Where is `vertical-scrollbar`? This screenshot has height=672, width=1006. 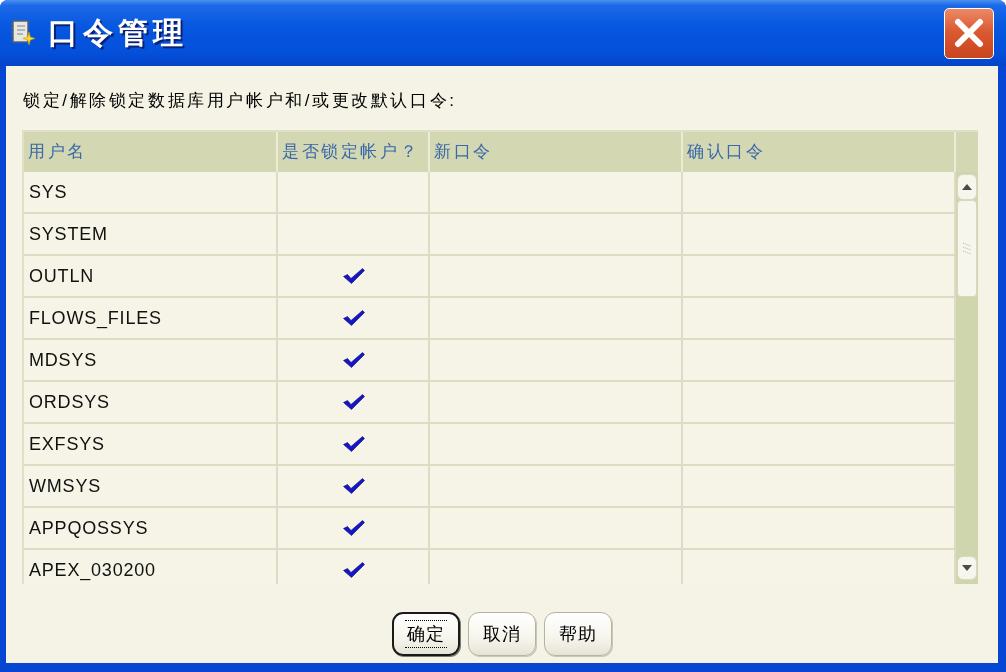 vertical-scrollbar is located at coordinates (967, 378).